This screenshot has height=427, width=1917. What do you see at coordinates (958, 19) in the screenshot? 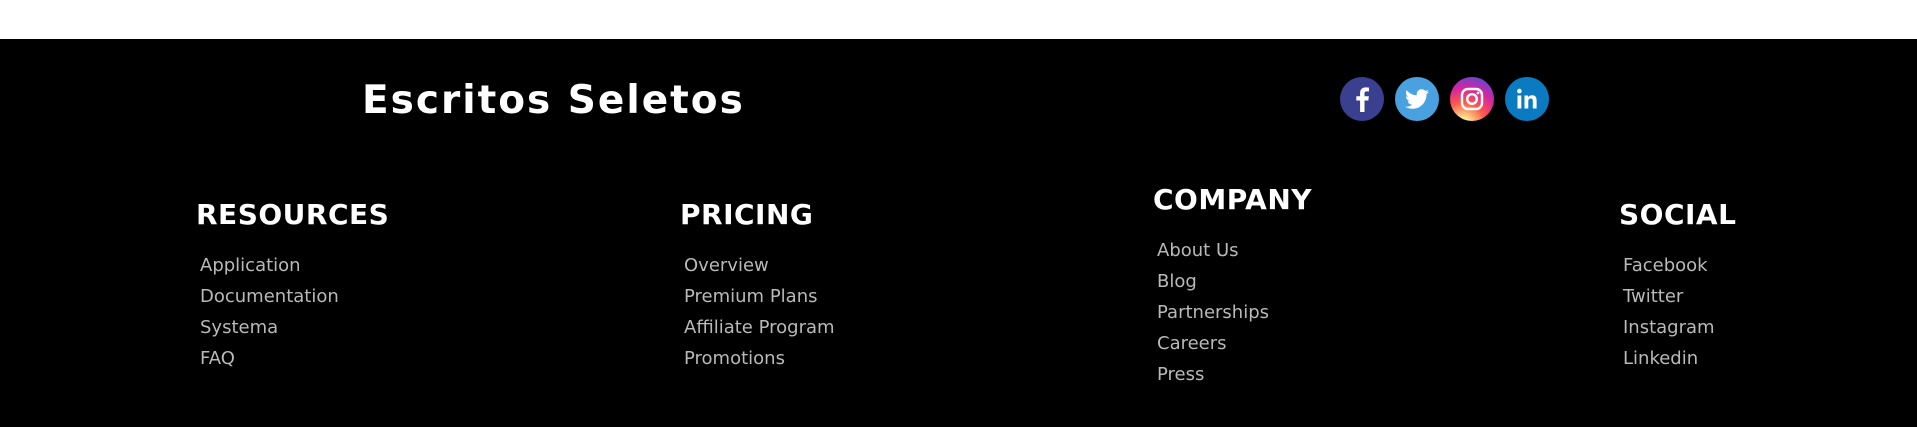
I see `page-top-strip` at bounding box center [958, 19].